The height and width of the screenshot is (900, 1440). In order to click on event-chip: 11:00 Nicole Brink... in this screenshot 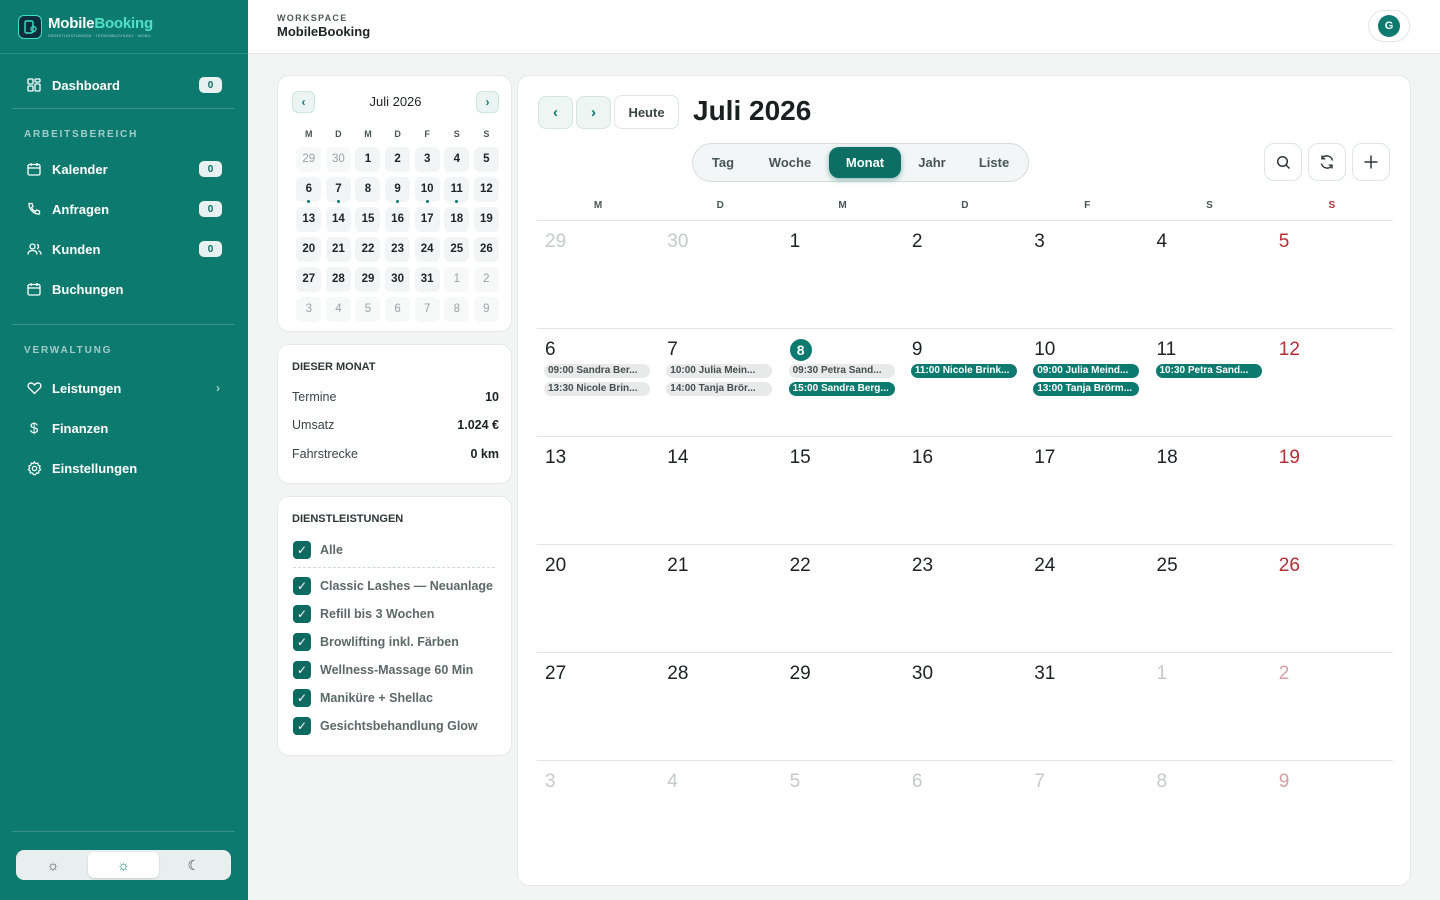, I will do `click(963, 371)`.